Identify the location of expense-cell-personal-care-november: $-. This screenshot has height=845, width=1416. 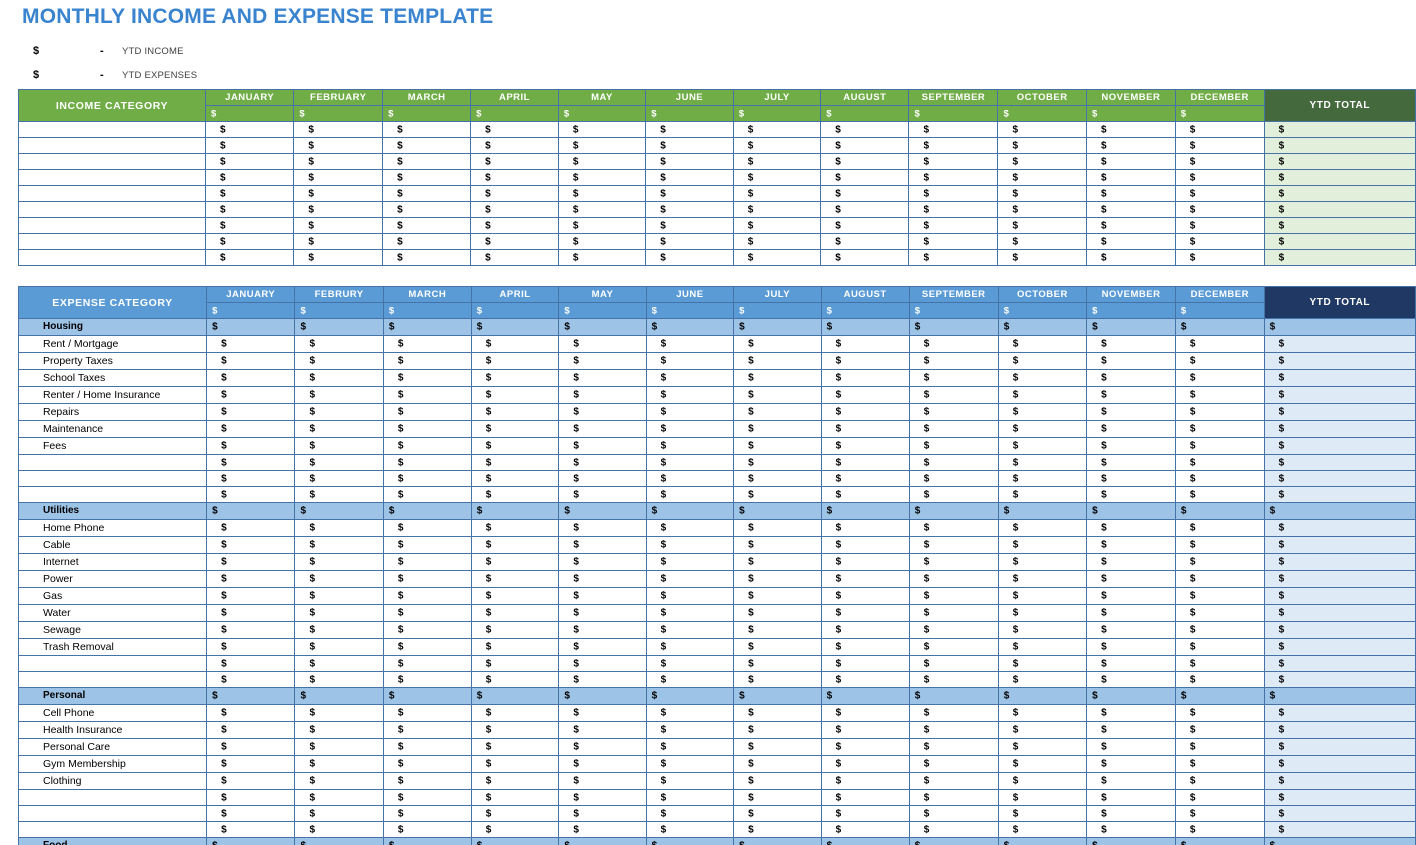
(1131, 747).